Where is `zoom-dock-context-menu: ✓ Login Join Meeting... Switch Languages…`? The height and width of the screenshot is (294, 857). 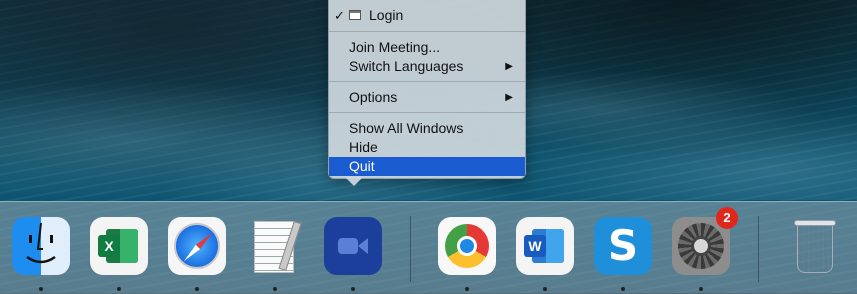
zoom-dock-context-menu: ✓ Login Join Meeting... Switch Languages… is located at coordinates (427, 89).